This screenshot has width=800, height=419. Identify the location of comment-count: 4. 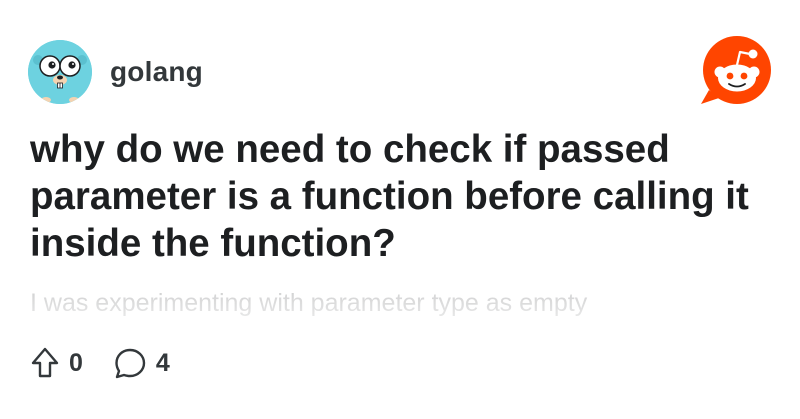
(162, 362).